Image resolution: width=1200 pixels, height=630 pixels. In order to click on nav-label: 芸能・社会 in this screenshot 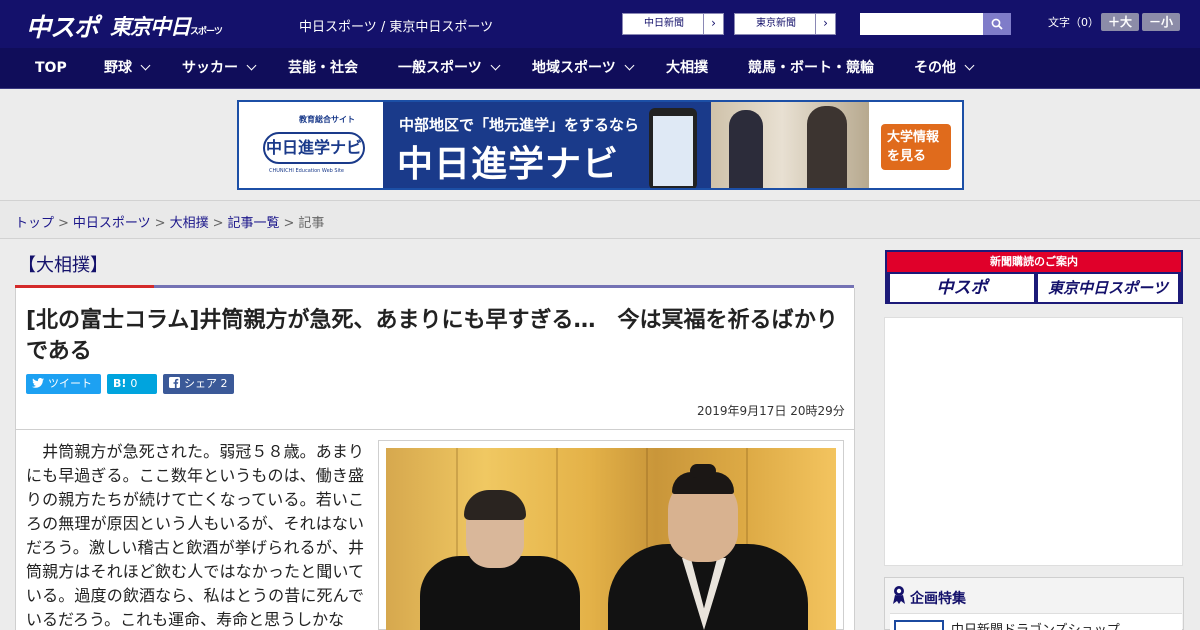, I will do `click(323, 68)`.